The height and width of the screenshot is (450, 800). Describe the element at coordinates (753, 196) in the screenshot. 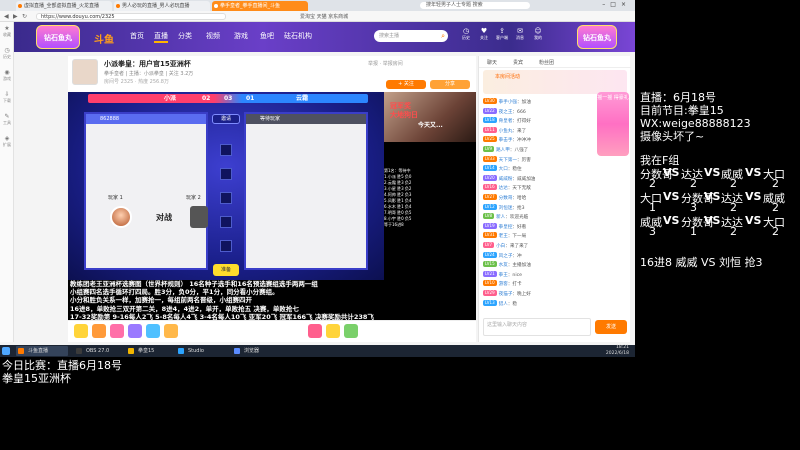

I see `vs-label: VS` at that location.